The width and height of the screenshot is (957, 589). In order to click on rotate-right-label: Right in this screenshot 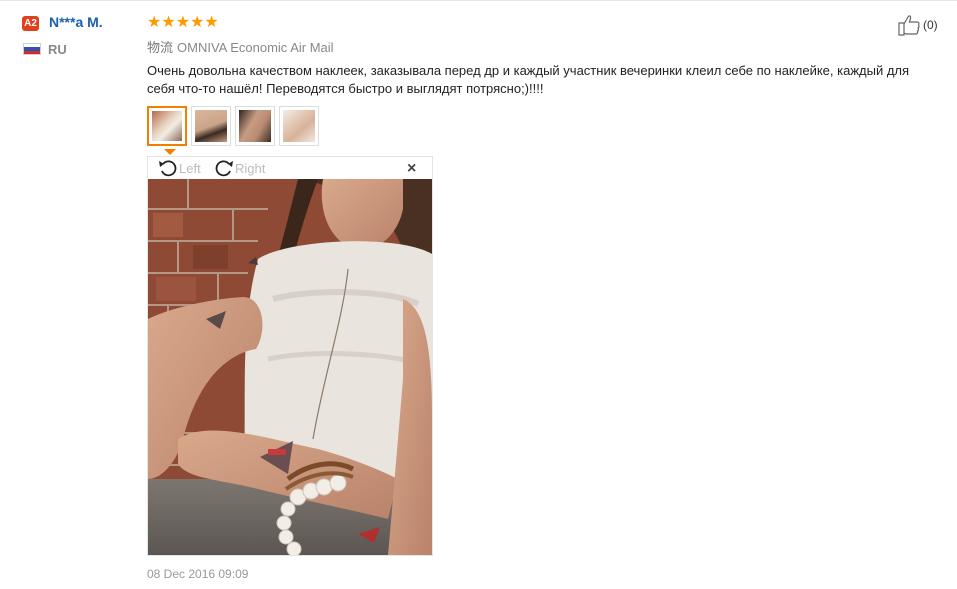, I will do `click(250, 168)`.